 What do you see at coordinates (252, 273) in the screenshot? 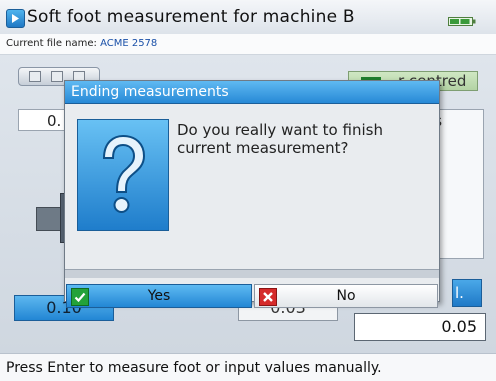
I see `dialog-footer` at bounding box center [252, 273].